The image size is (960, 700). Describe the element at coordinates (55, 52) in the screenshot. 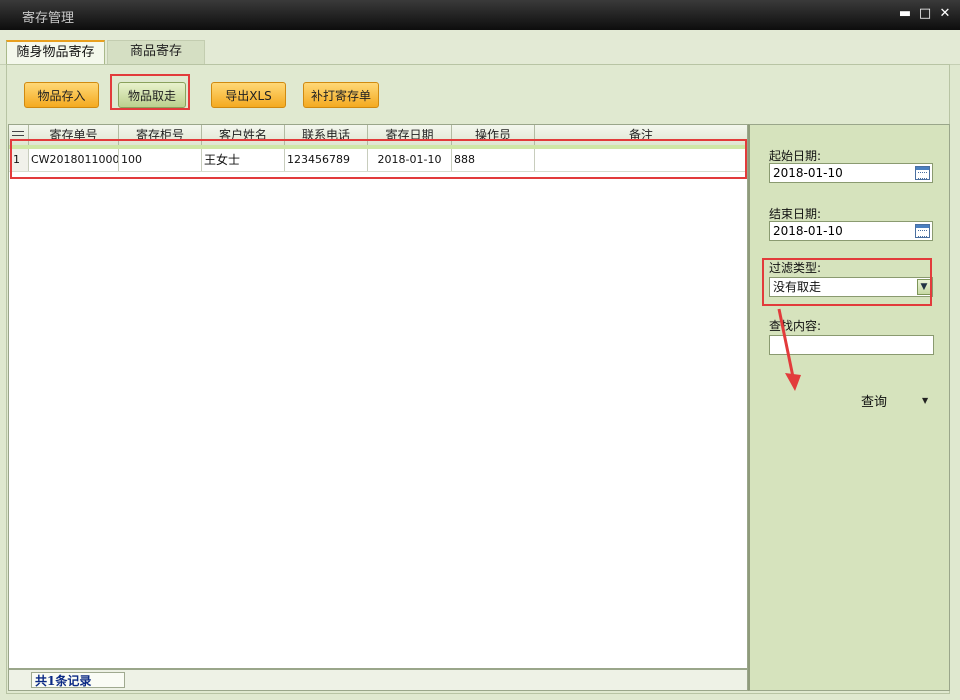

I see `tab-personal-storage: 随身物品寄存` at that location.